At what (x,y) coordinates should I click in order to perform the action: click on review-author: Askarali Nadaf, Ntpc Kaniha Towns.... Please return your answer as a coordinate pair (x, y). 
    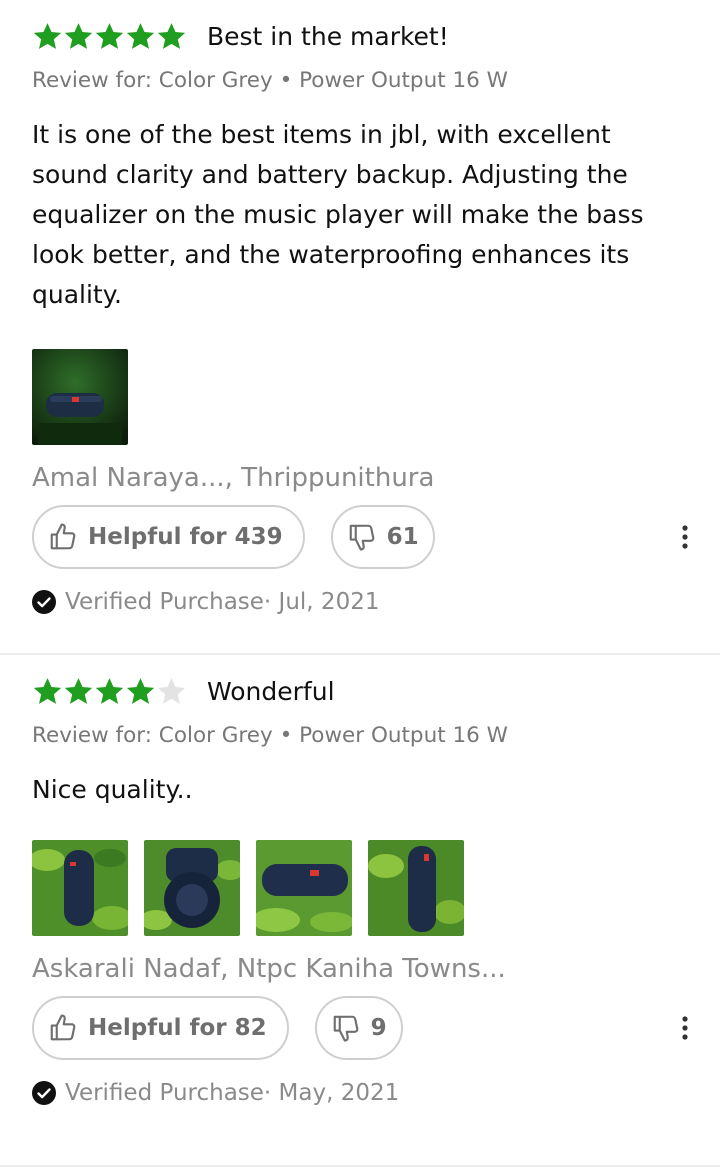
    Looking at the image, I should click on (269, 969).